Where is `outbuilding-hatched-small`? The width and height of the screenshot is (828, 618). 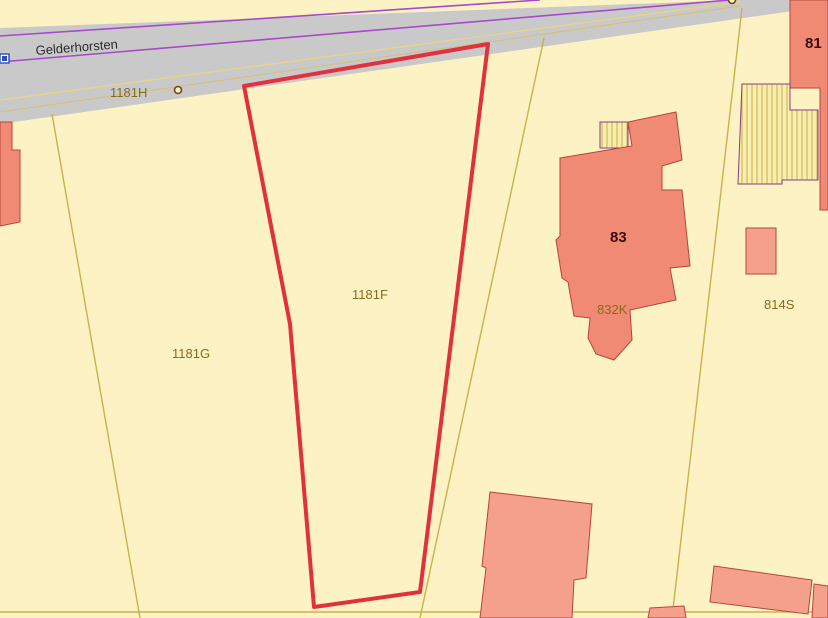
outbuilding-hatched-small is located at coordinates (614, 135).